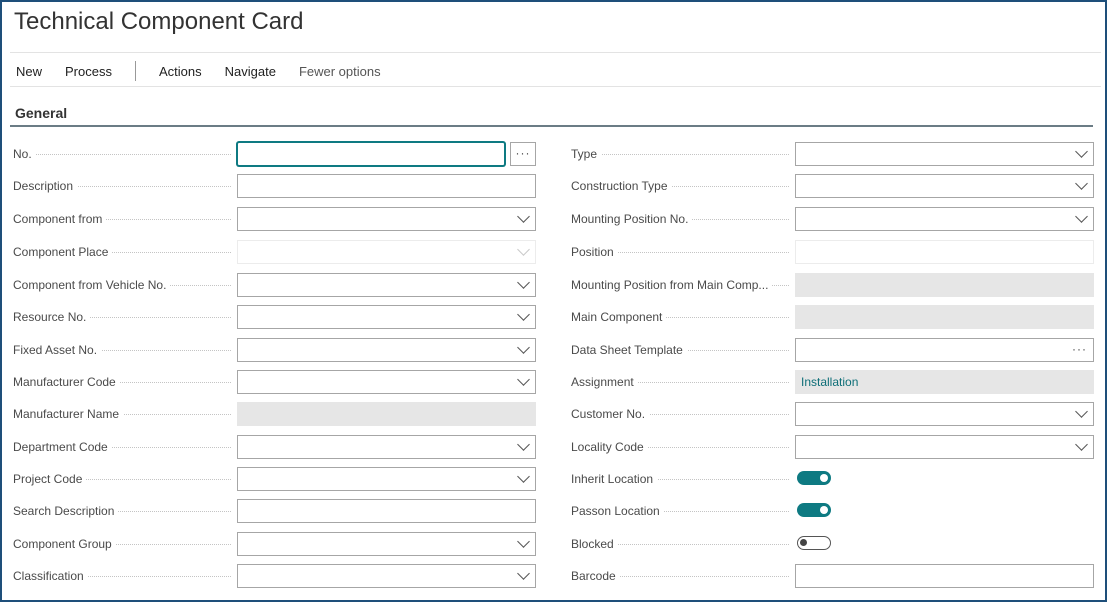 This screenshot has height=602, width=1107. Describe the element at coordinates (66, 382) in the screenshot. I see `field-label: Manufacturer Code` at that location.